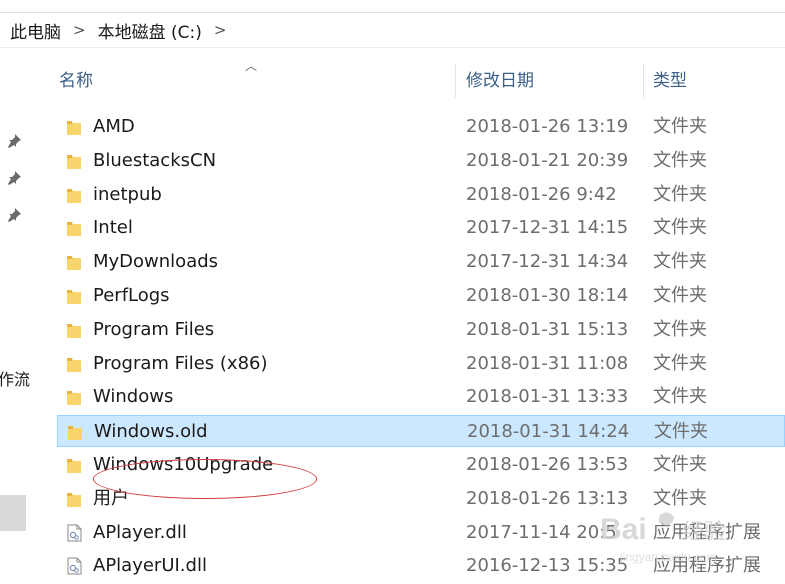 This screenshot has height=584, width=785. What do you see at coordinates (421, 228) in the screenshot?
I see `file-row: Intel 2017-12-31 14:15 文件夹` at bounding box center [421, 228].